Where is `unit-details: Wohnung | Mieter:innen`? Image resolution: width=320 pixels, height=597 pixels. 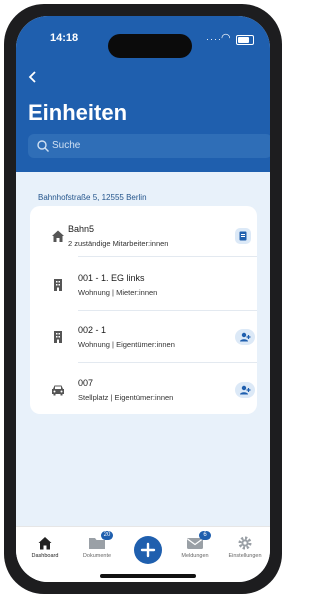
unit-details: Wohnung | Mieter:innen is located at coordinates (118, 292).